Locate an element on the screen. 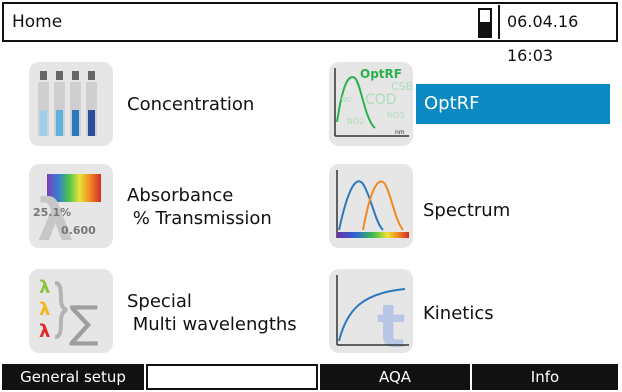 This screenshot has width=622, height=392. softkey-general-setup: General setup is located at coordinates (73, 377).